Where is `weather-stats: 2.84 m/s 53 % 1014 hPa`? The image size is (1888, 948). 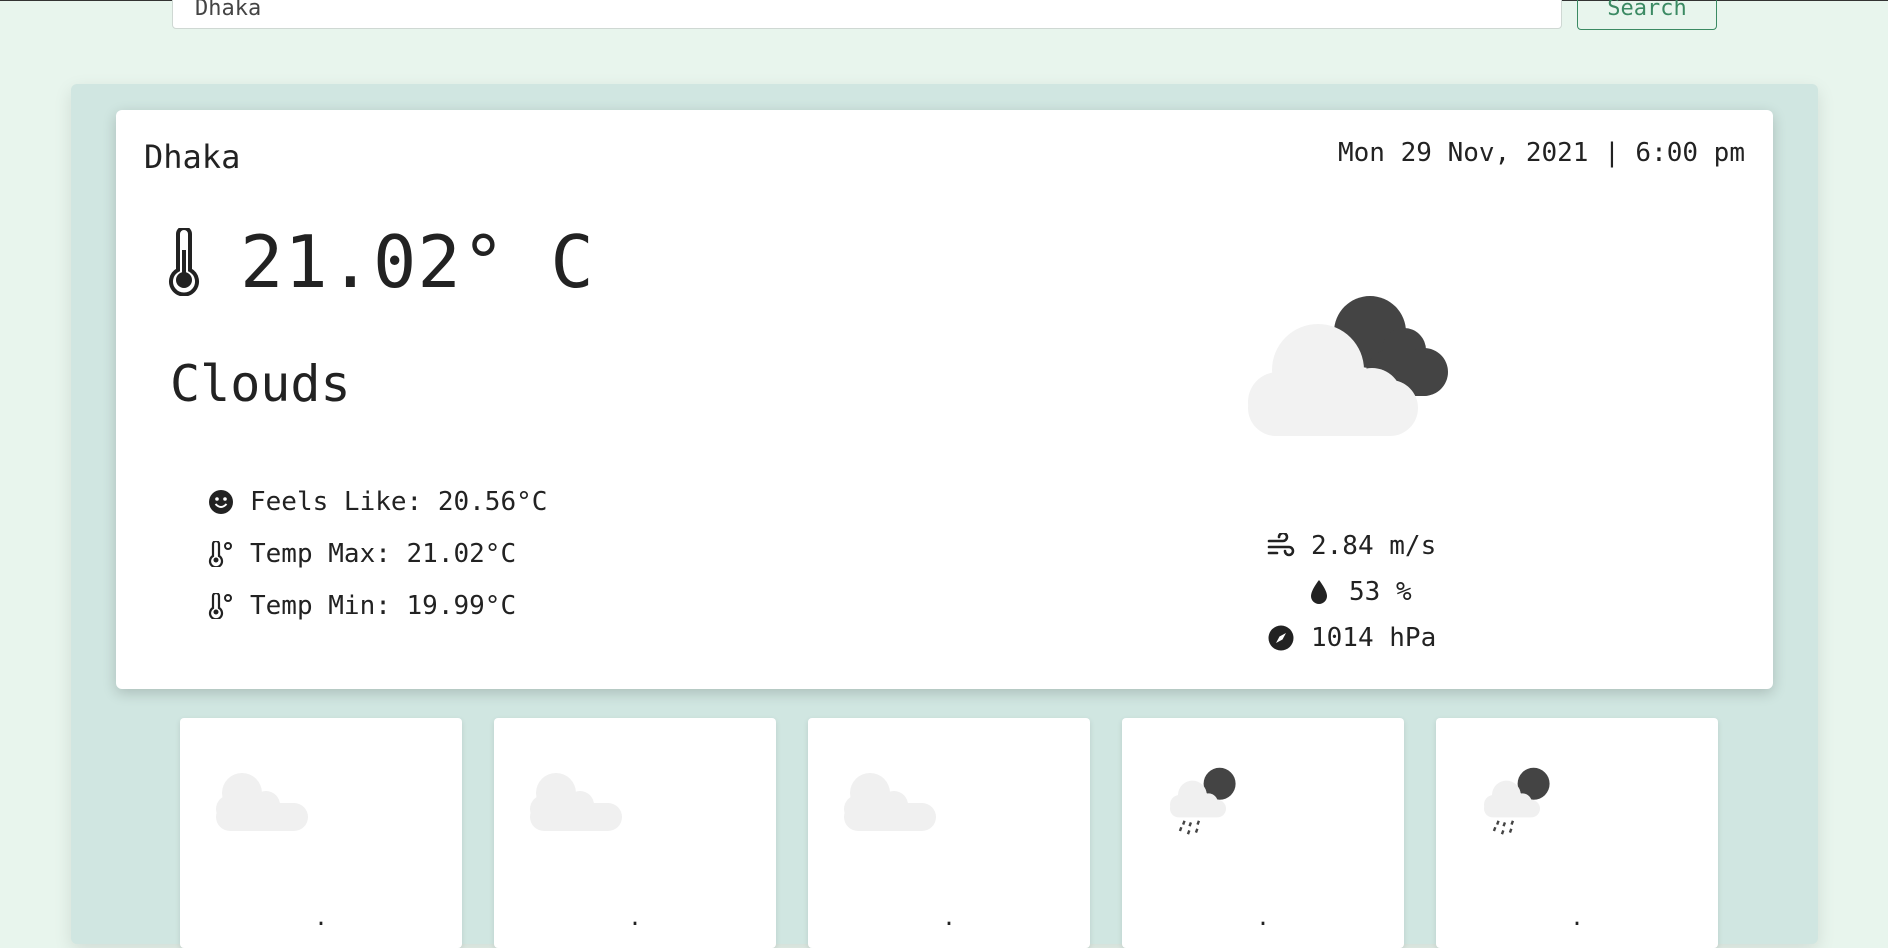
weather-stats: 2.84 m/s 53 % 1014 hPa is located at coordinates (1351, 592).